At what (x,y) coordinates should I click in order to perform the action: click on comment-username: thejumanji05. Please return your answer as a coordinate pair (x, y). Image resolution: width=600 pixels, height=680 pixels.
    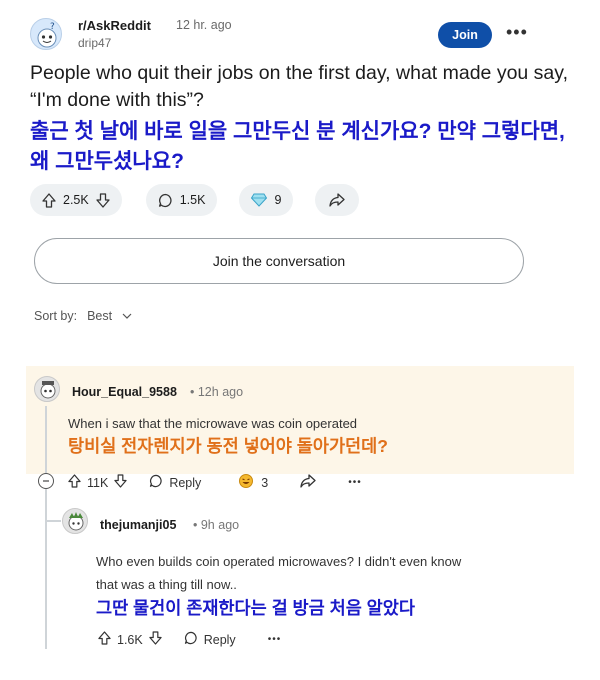
    Looking at the image, I should click on (138, 525).